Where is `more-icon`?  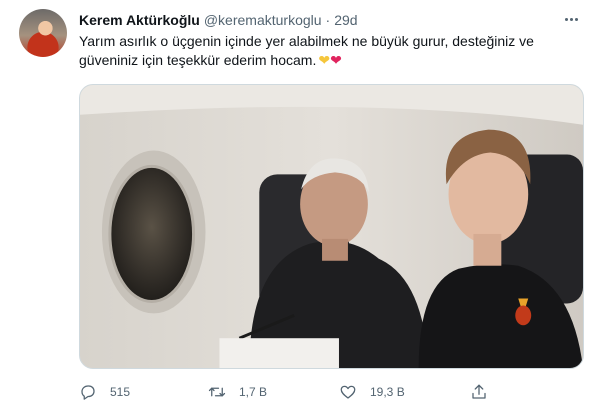 more-icon is located at coordinates (571, 19).